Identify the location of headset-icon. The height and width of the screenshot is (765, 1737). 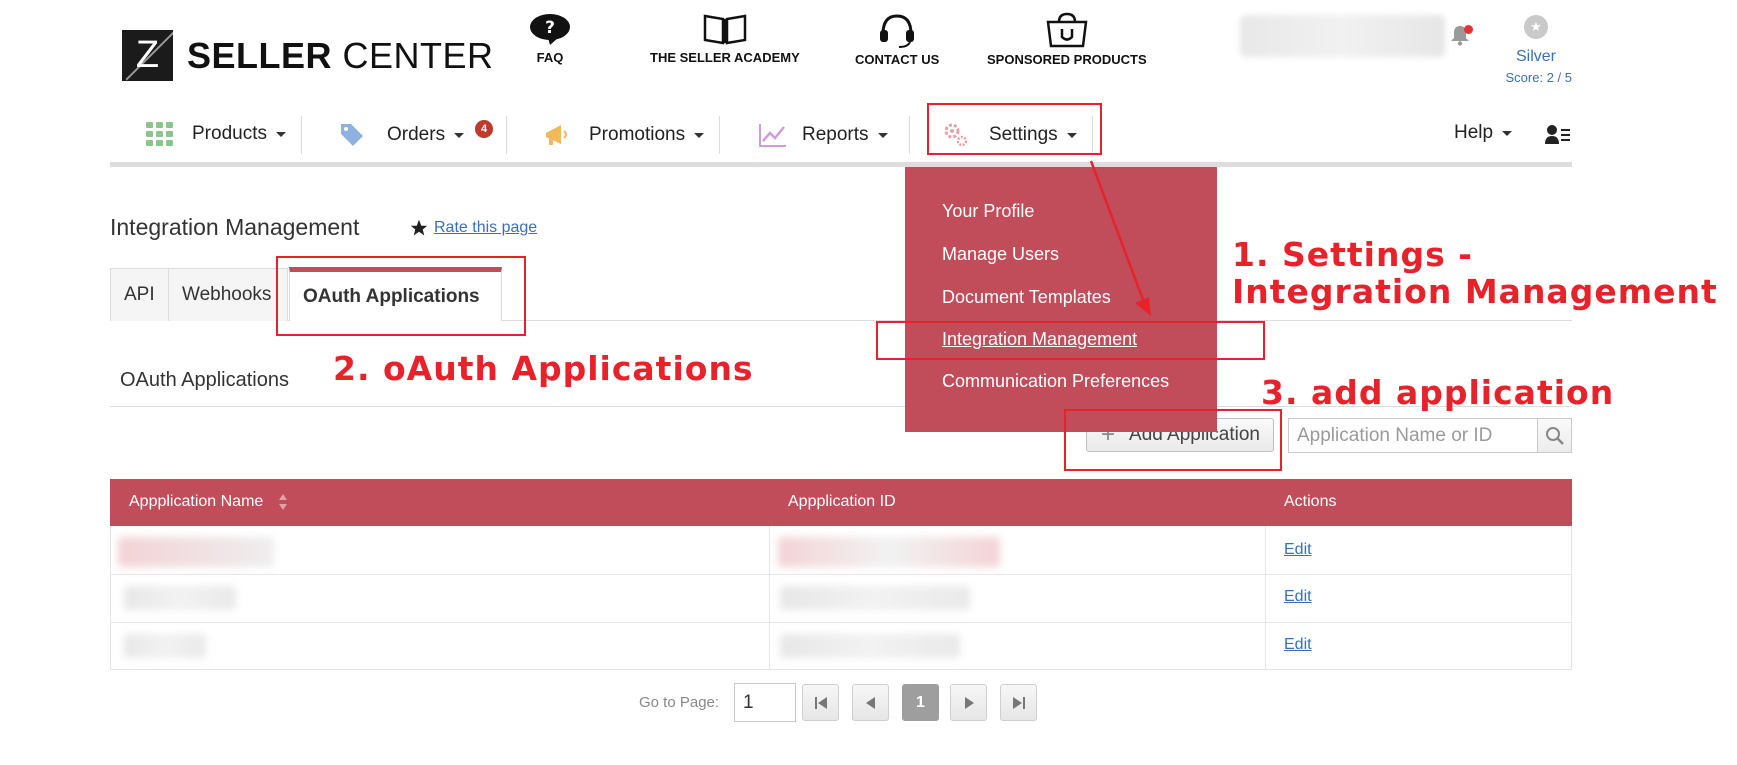
(897, 31).